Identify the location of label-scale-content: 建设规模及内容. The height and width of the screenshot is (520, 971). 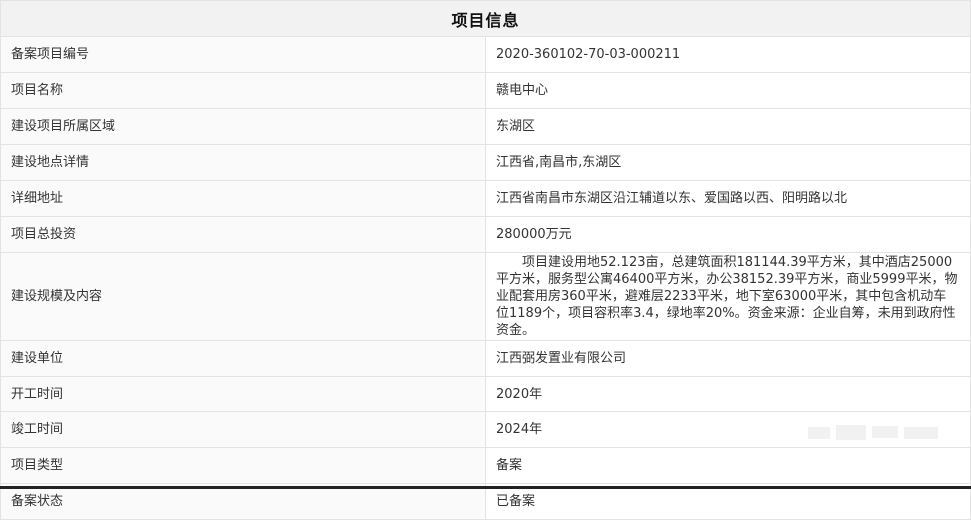
(243, 296).